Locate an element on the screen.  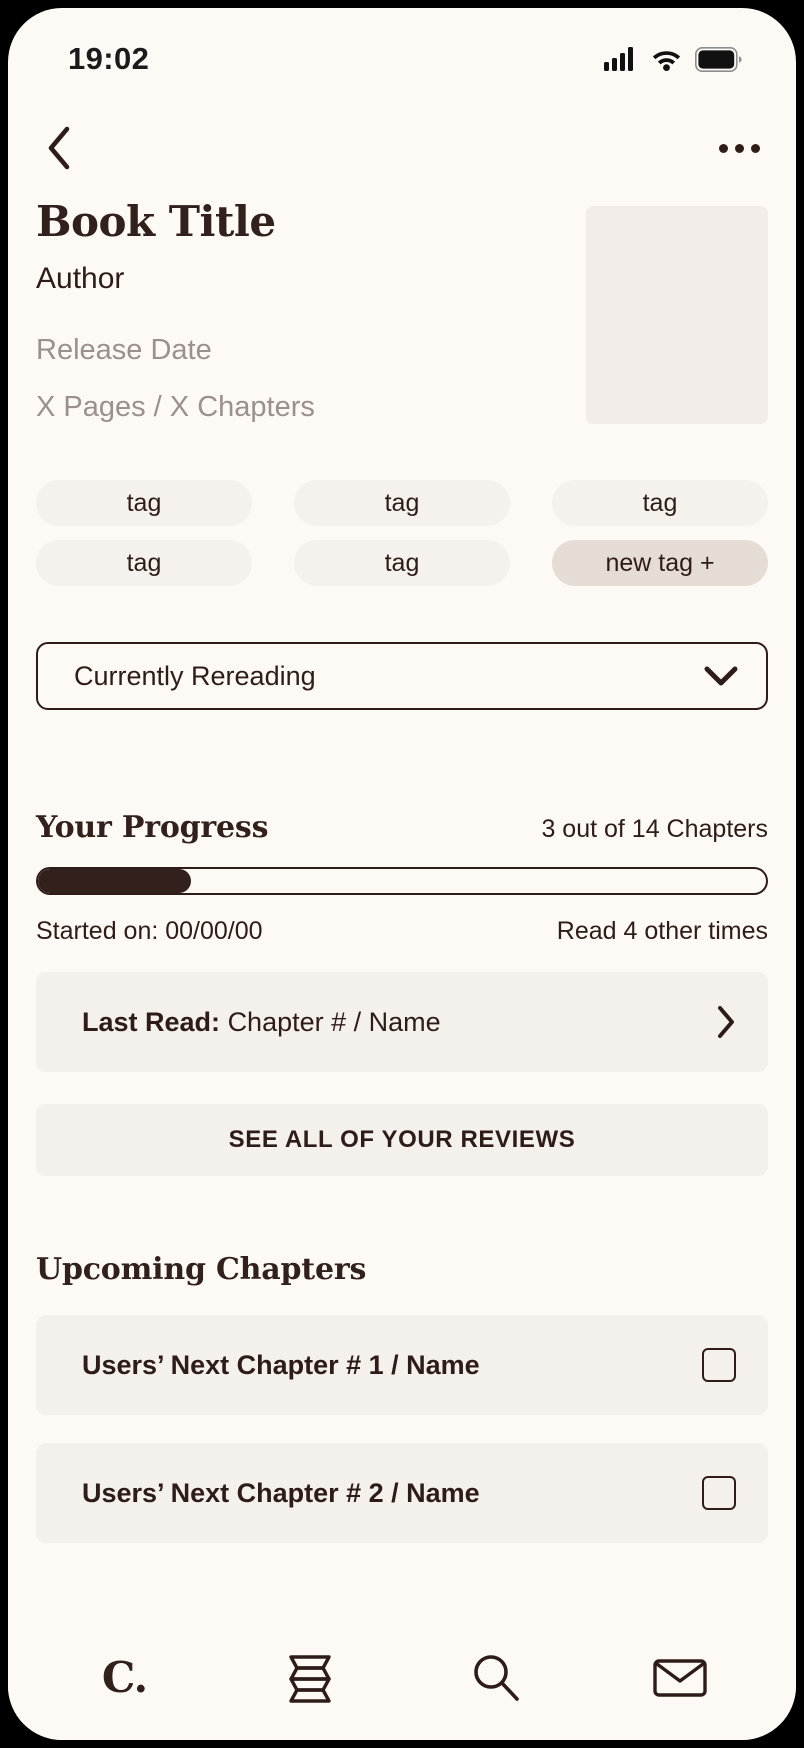
top-navigation-bar is located at coordinates (402, 148).